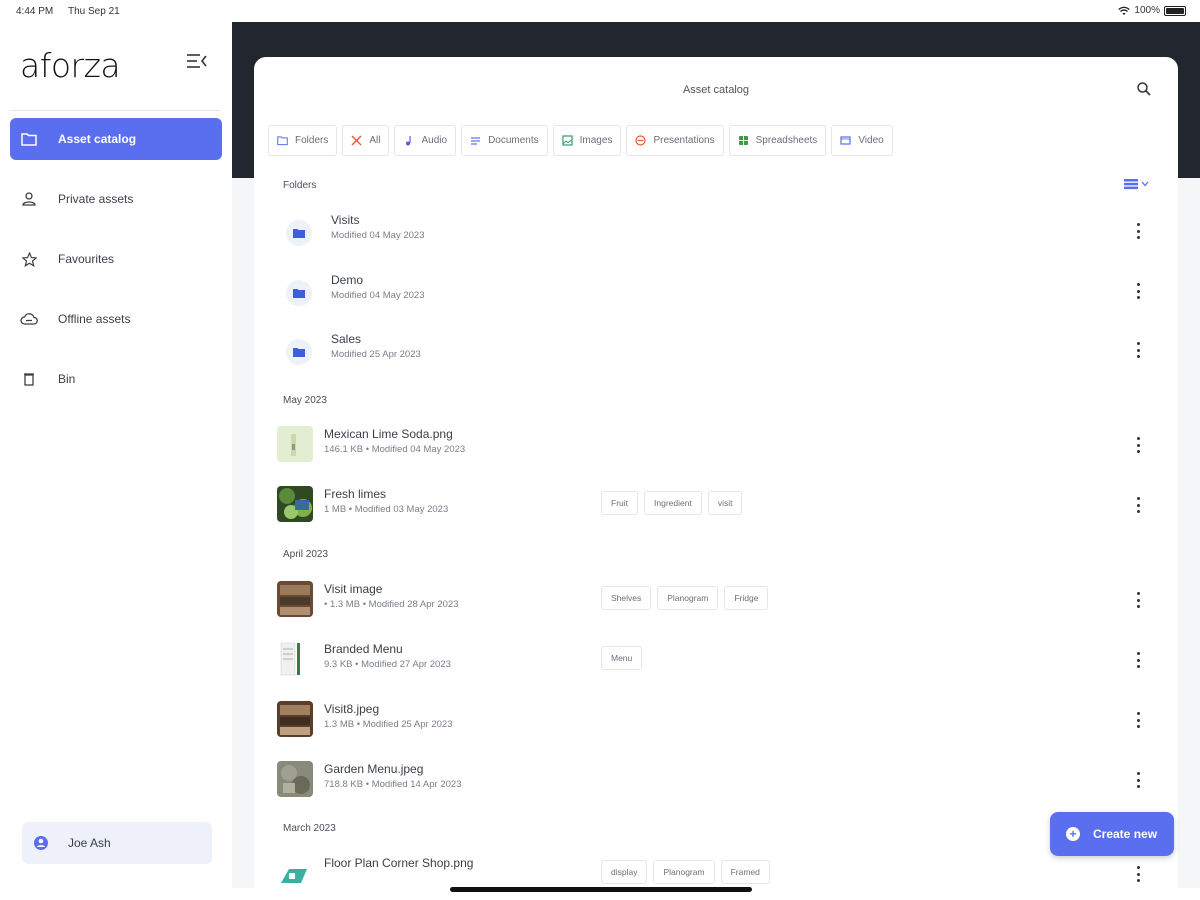 This screenshot has height=900, width=1200. I want to click on filter-spreadsheets: Spreadsheets, so click(777, 140).